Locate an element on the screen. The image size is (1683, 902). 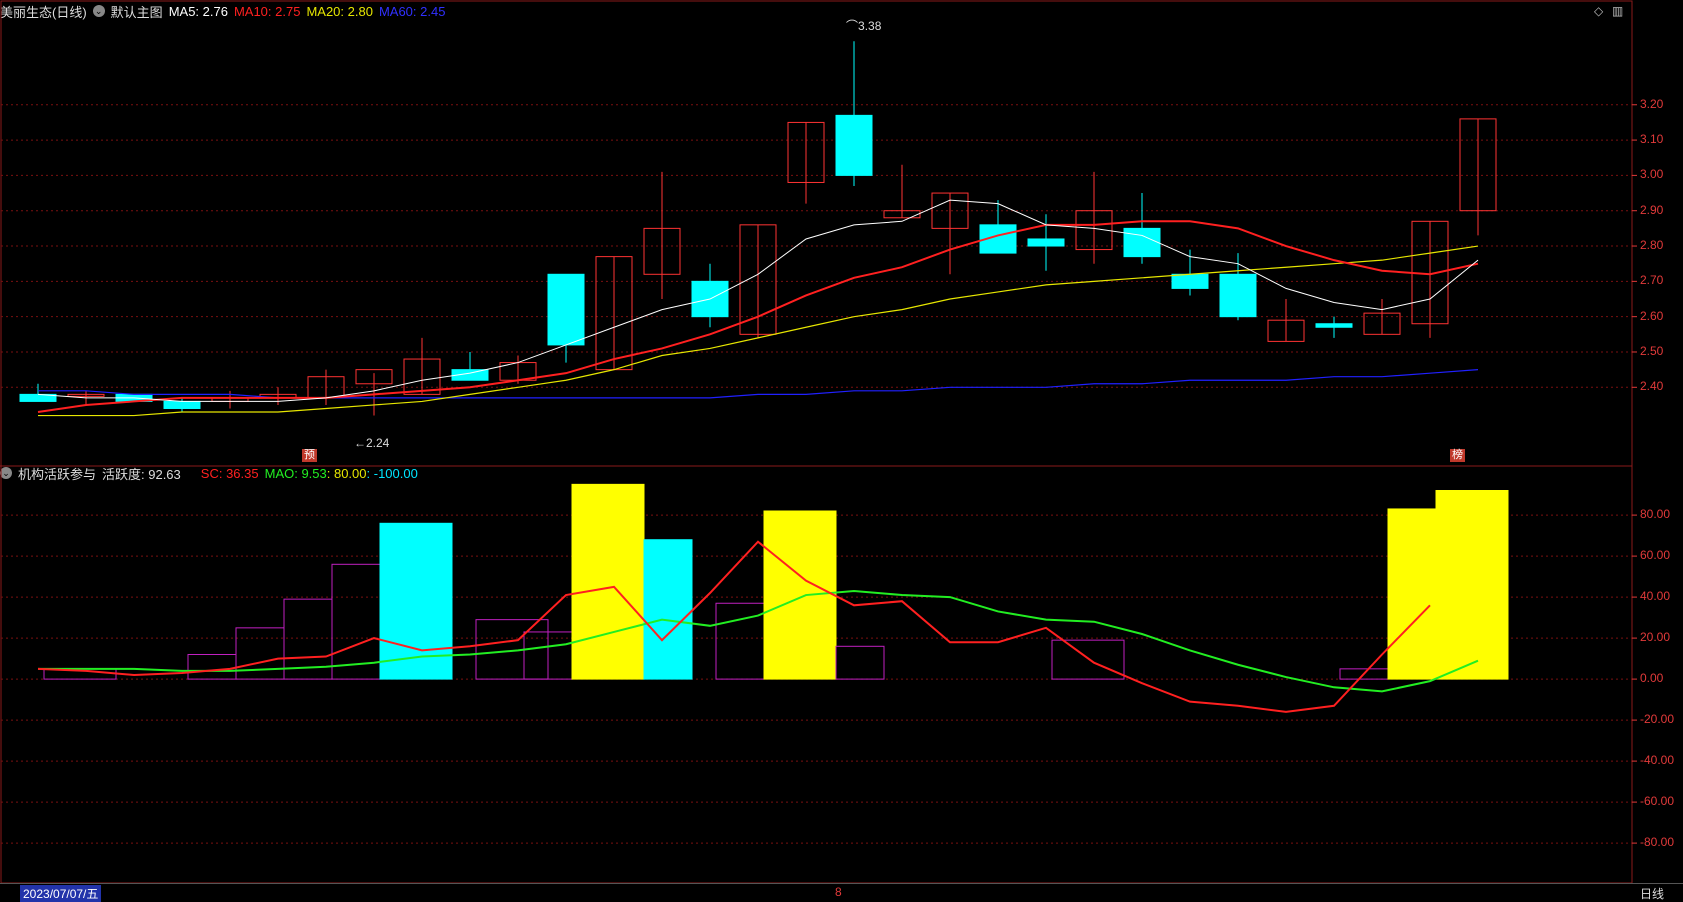
mao-line is located at coordinates (758, 641).